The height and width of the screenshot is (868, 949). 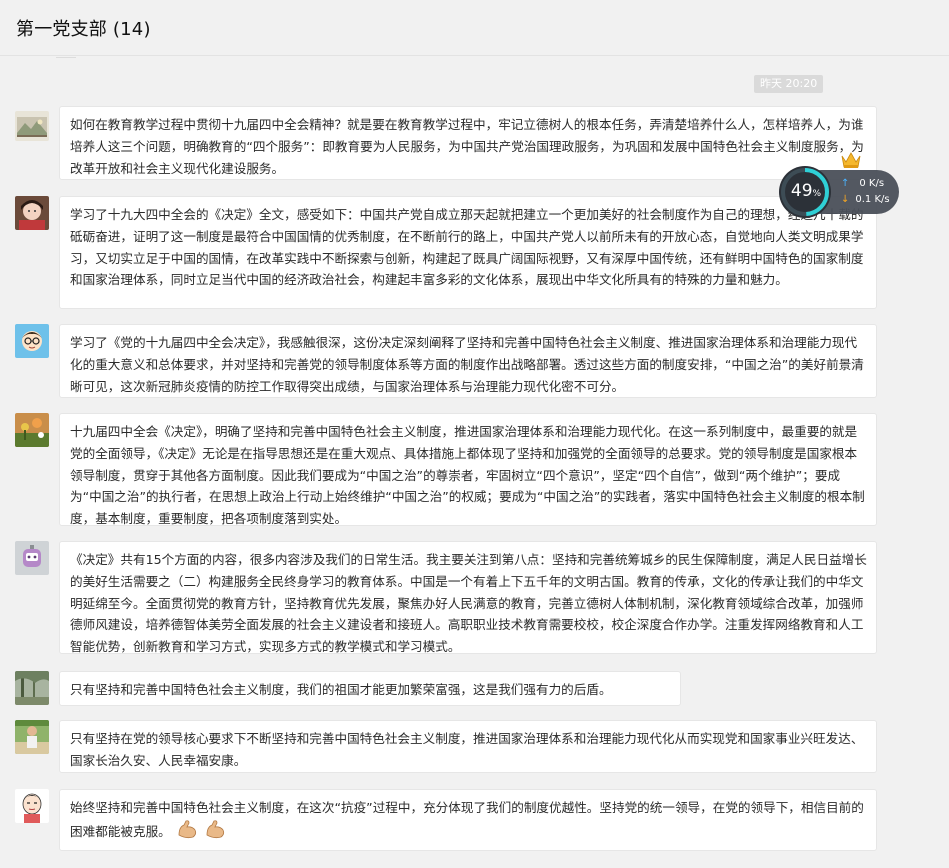 I want to click on usage-percent: 49%, so click(x=806, y=192).